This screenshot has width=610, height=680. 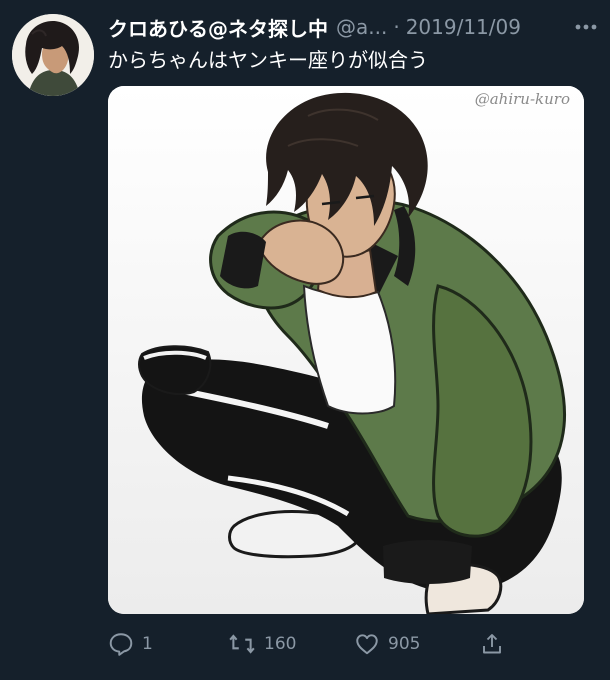 What do you see at coordinates (387, 644) in the screenshot?
I see `like-action: 905` at bounding box center [387, 644].